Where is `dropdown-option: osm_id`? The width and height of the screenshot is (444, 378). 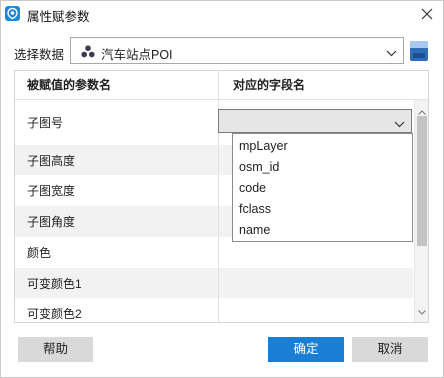 dropdown-option: osm_id is located at coordinates (322, 167).